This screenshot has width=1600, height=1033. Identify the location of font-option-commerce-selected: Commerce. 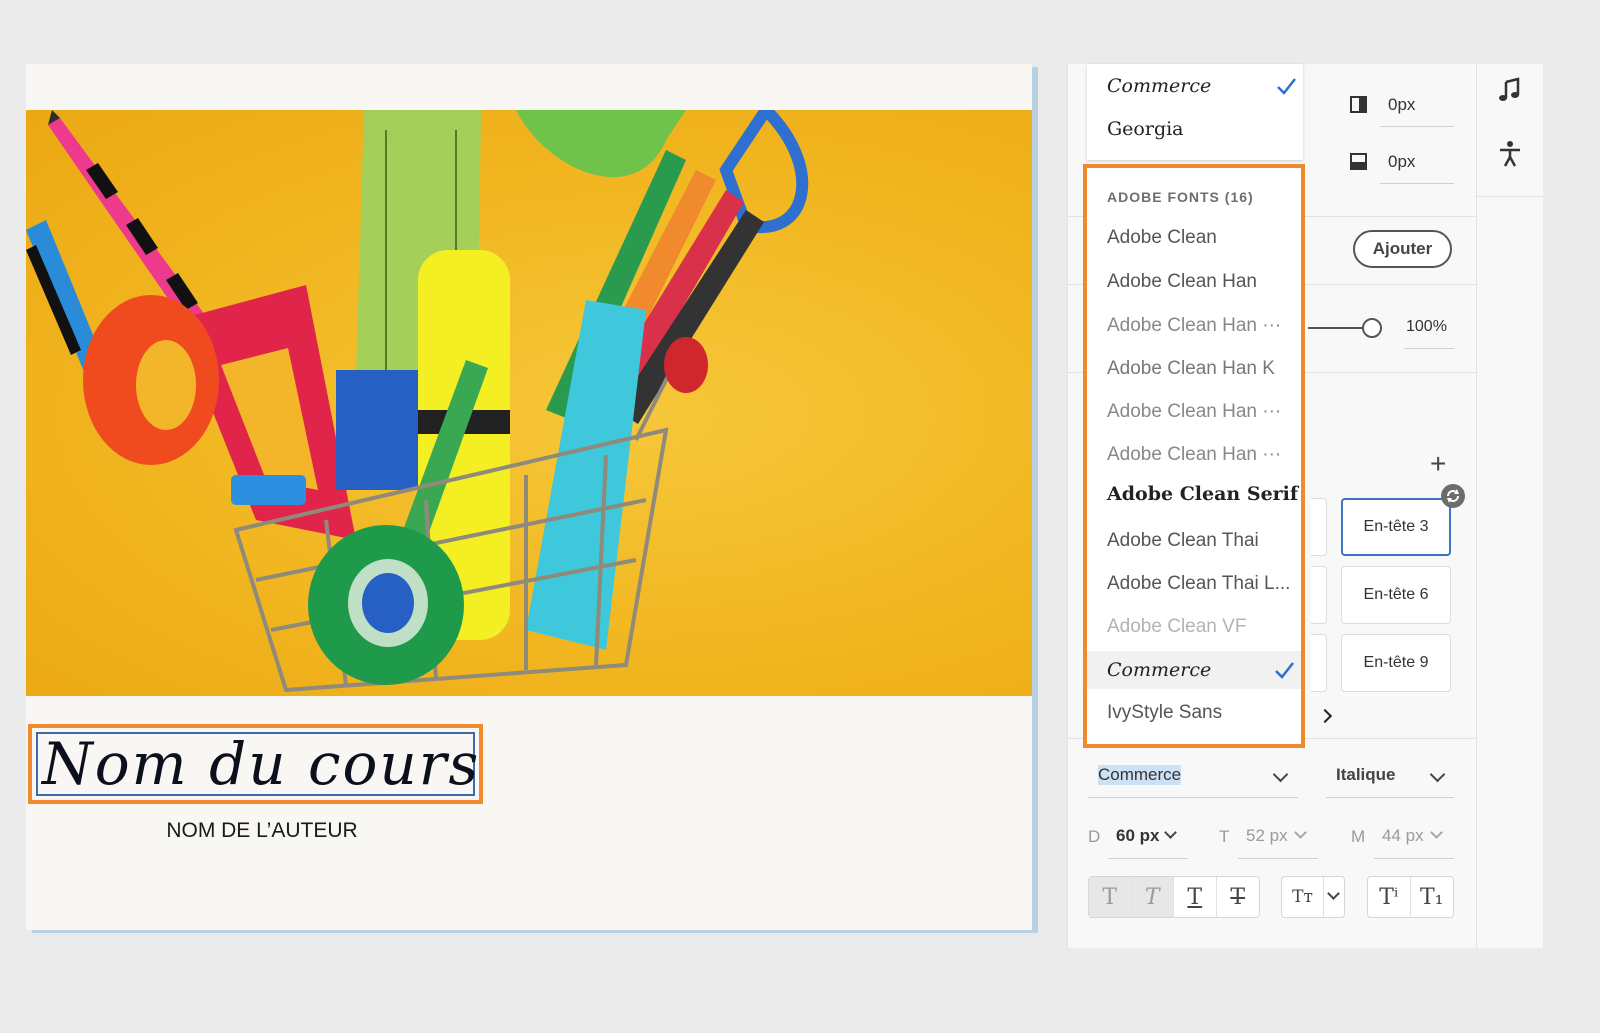
(1194, 670).